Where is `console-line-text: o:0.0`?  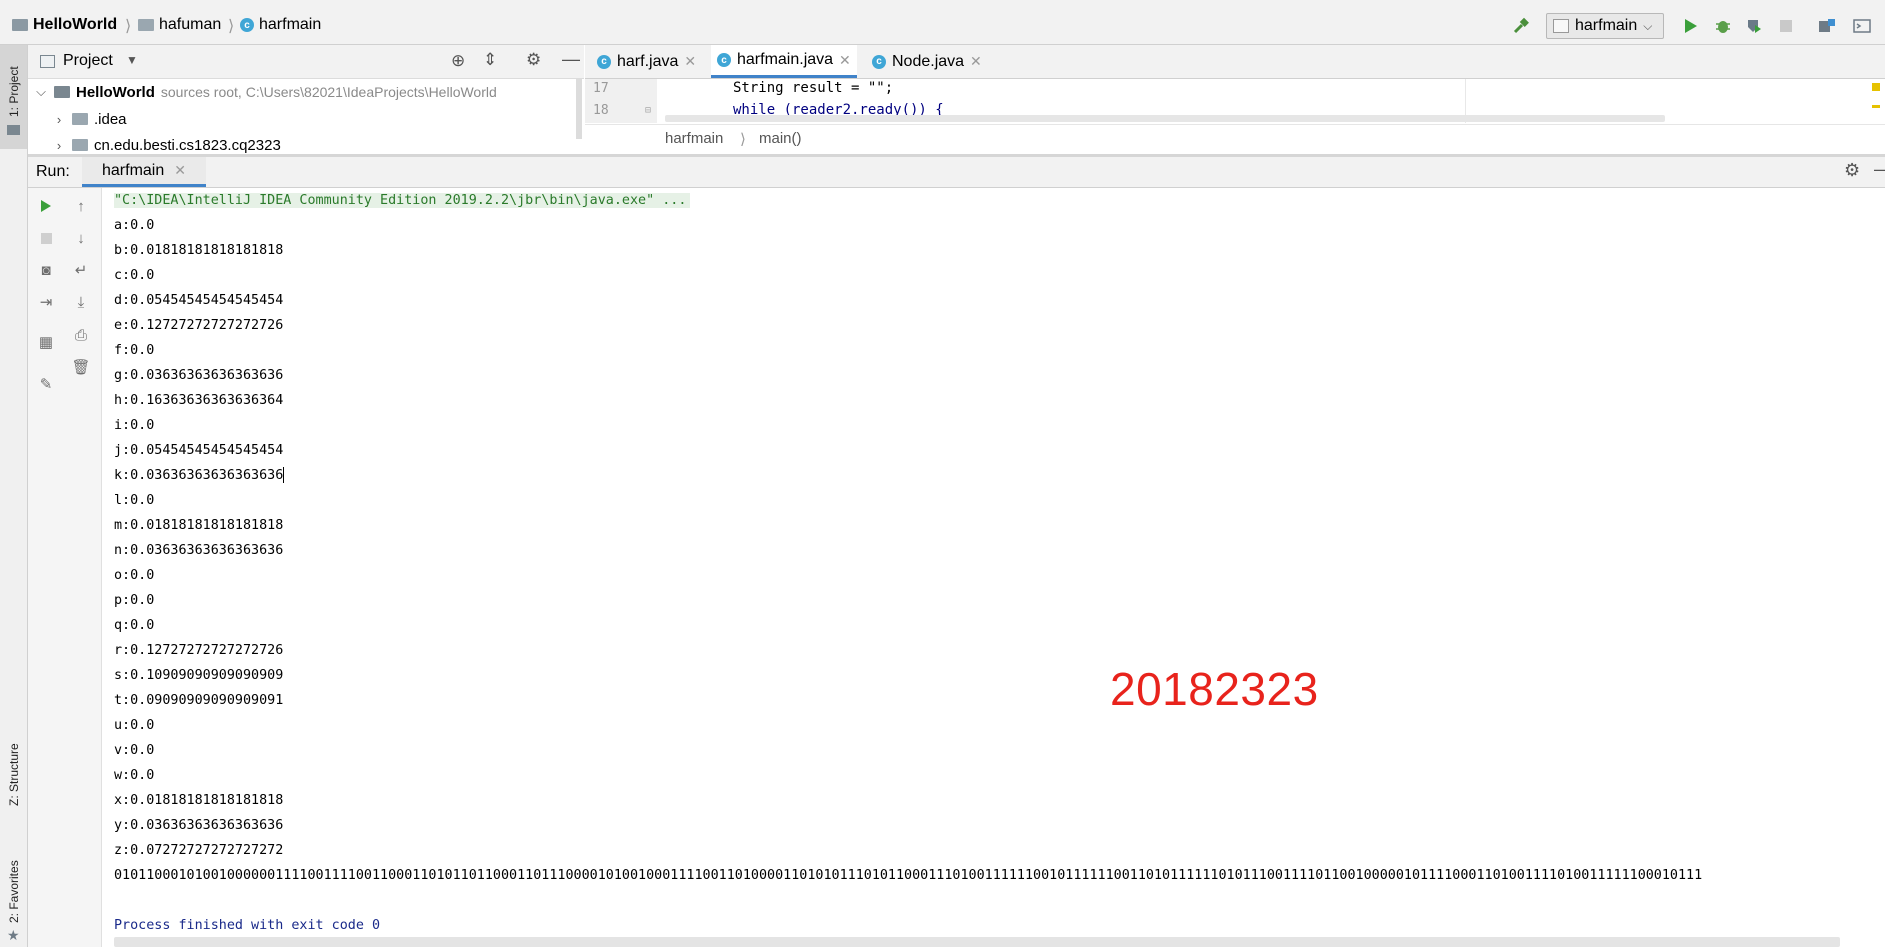
console-line-text: o:0.0 is located at coordinates (134, 575).